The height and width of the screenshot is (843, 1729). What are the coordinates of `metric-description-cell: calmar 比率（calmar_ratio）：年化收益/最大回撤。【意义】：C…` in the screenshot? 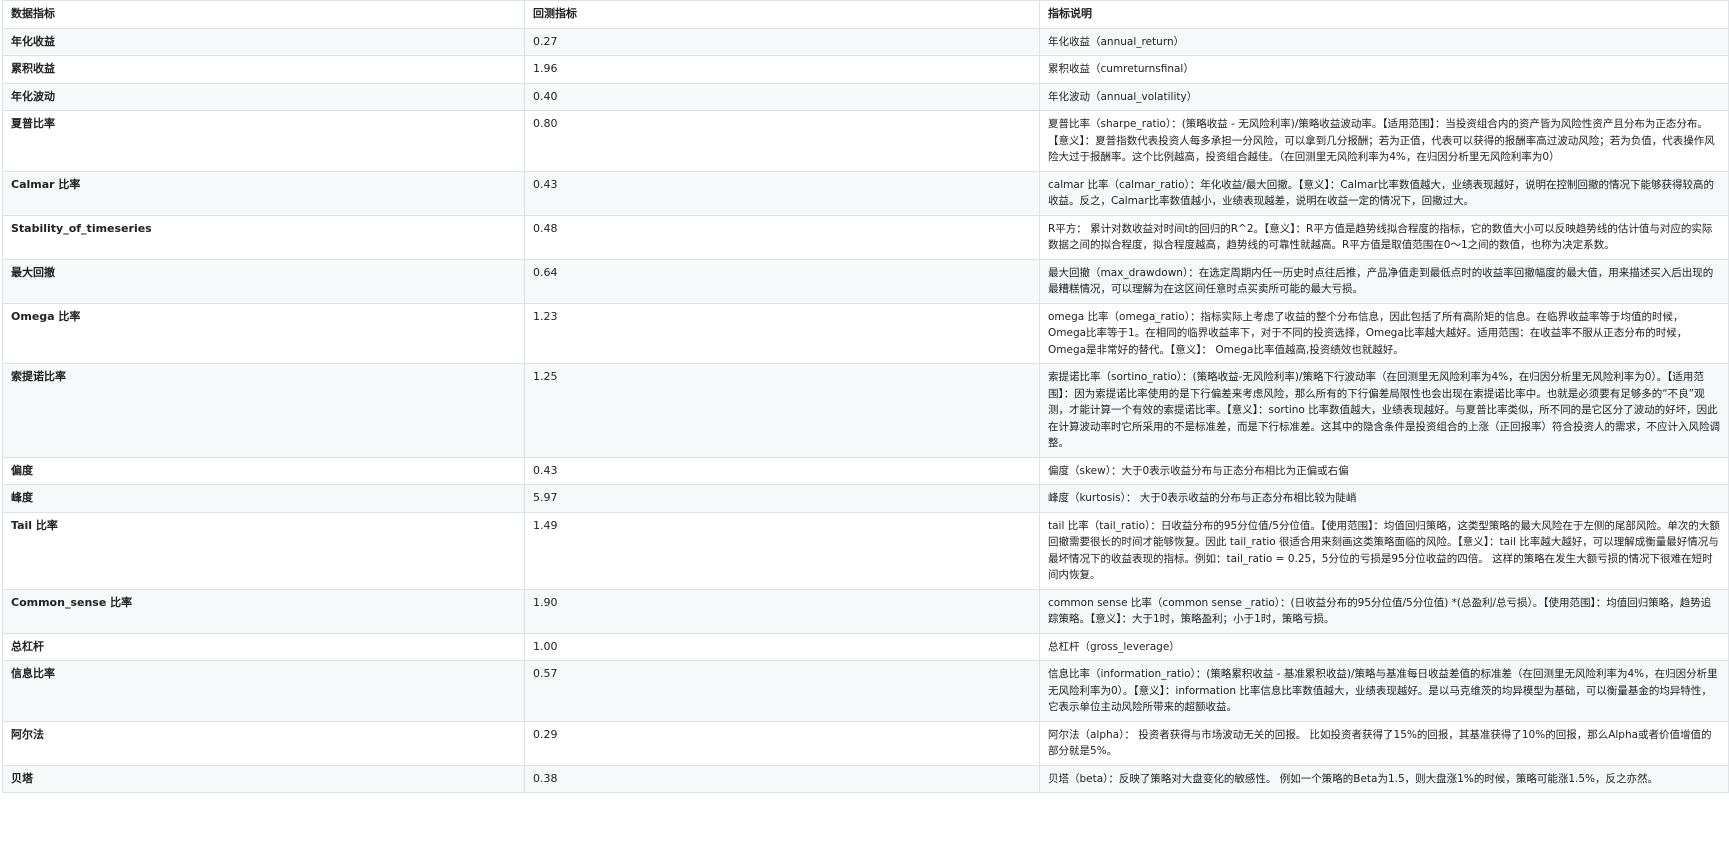 It's located at (1384, 193).